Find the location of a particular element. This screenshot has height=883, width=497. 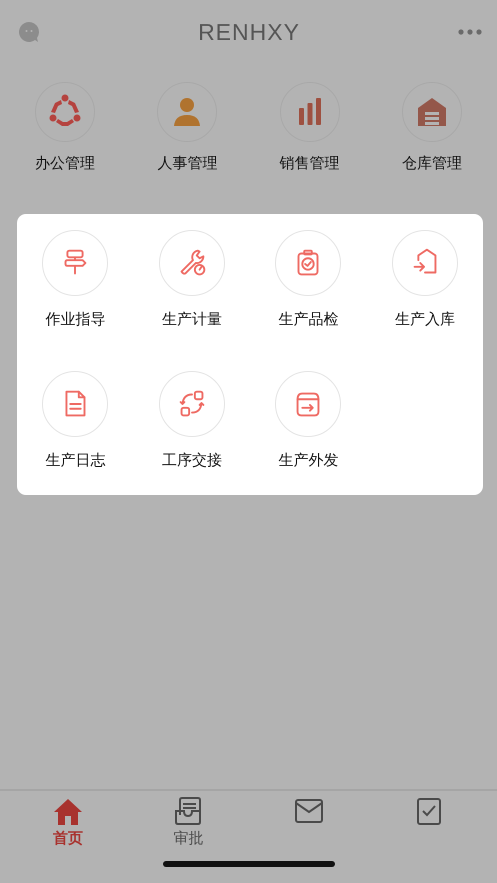

more-icon is located at coordinates (469, 32).